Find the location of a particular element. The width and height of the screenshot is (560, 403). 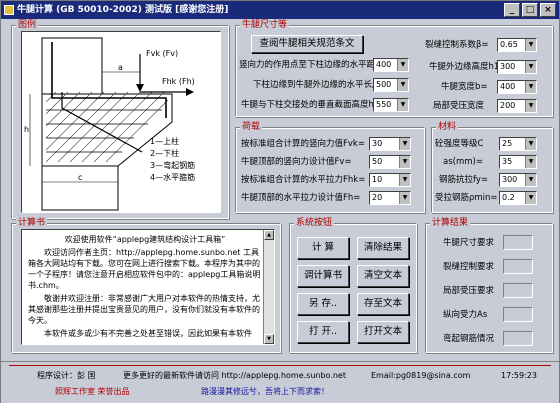

maximize-button: □ is located at coordinates (530, 10).